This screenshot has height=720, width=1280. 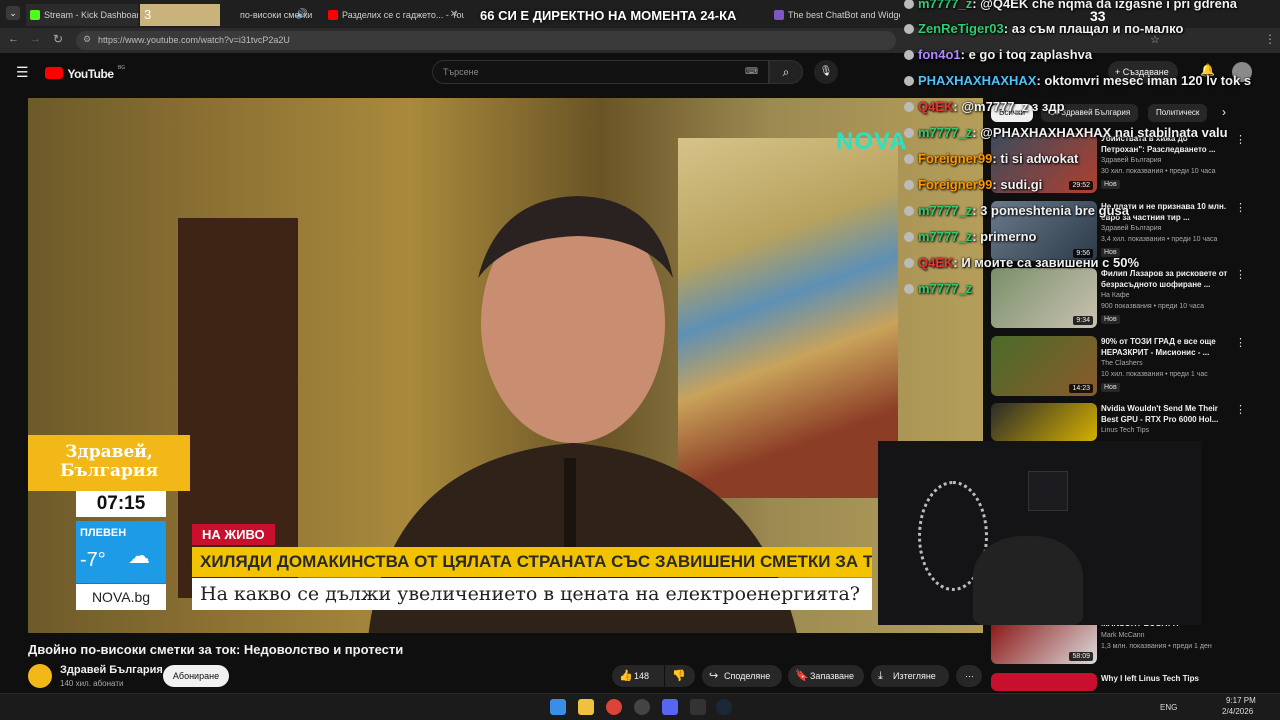 I want to click on like-count: 148, so click(x=642, y=676).